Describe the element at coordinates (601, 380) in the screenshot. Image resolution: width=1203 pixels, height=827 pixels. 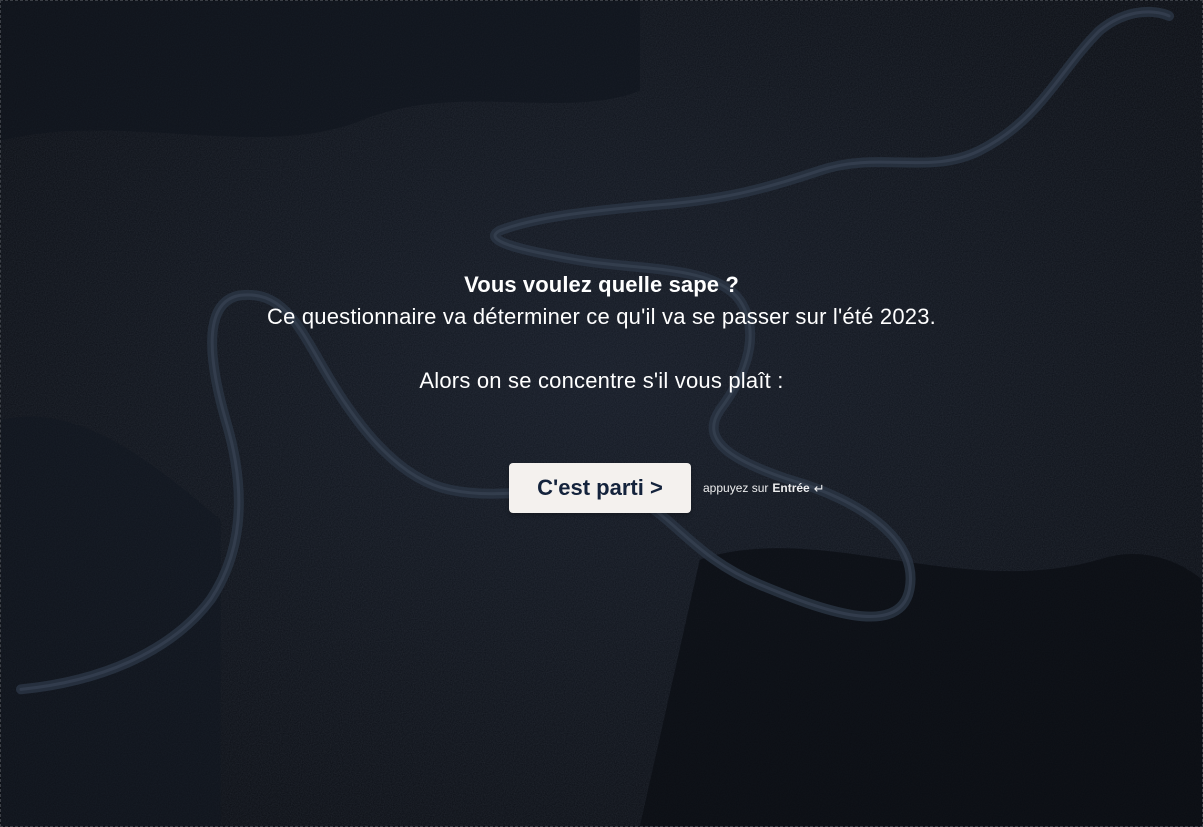
I see `intro-prompt: Alors on se concentre s'il vous plaît :` at that location.